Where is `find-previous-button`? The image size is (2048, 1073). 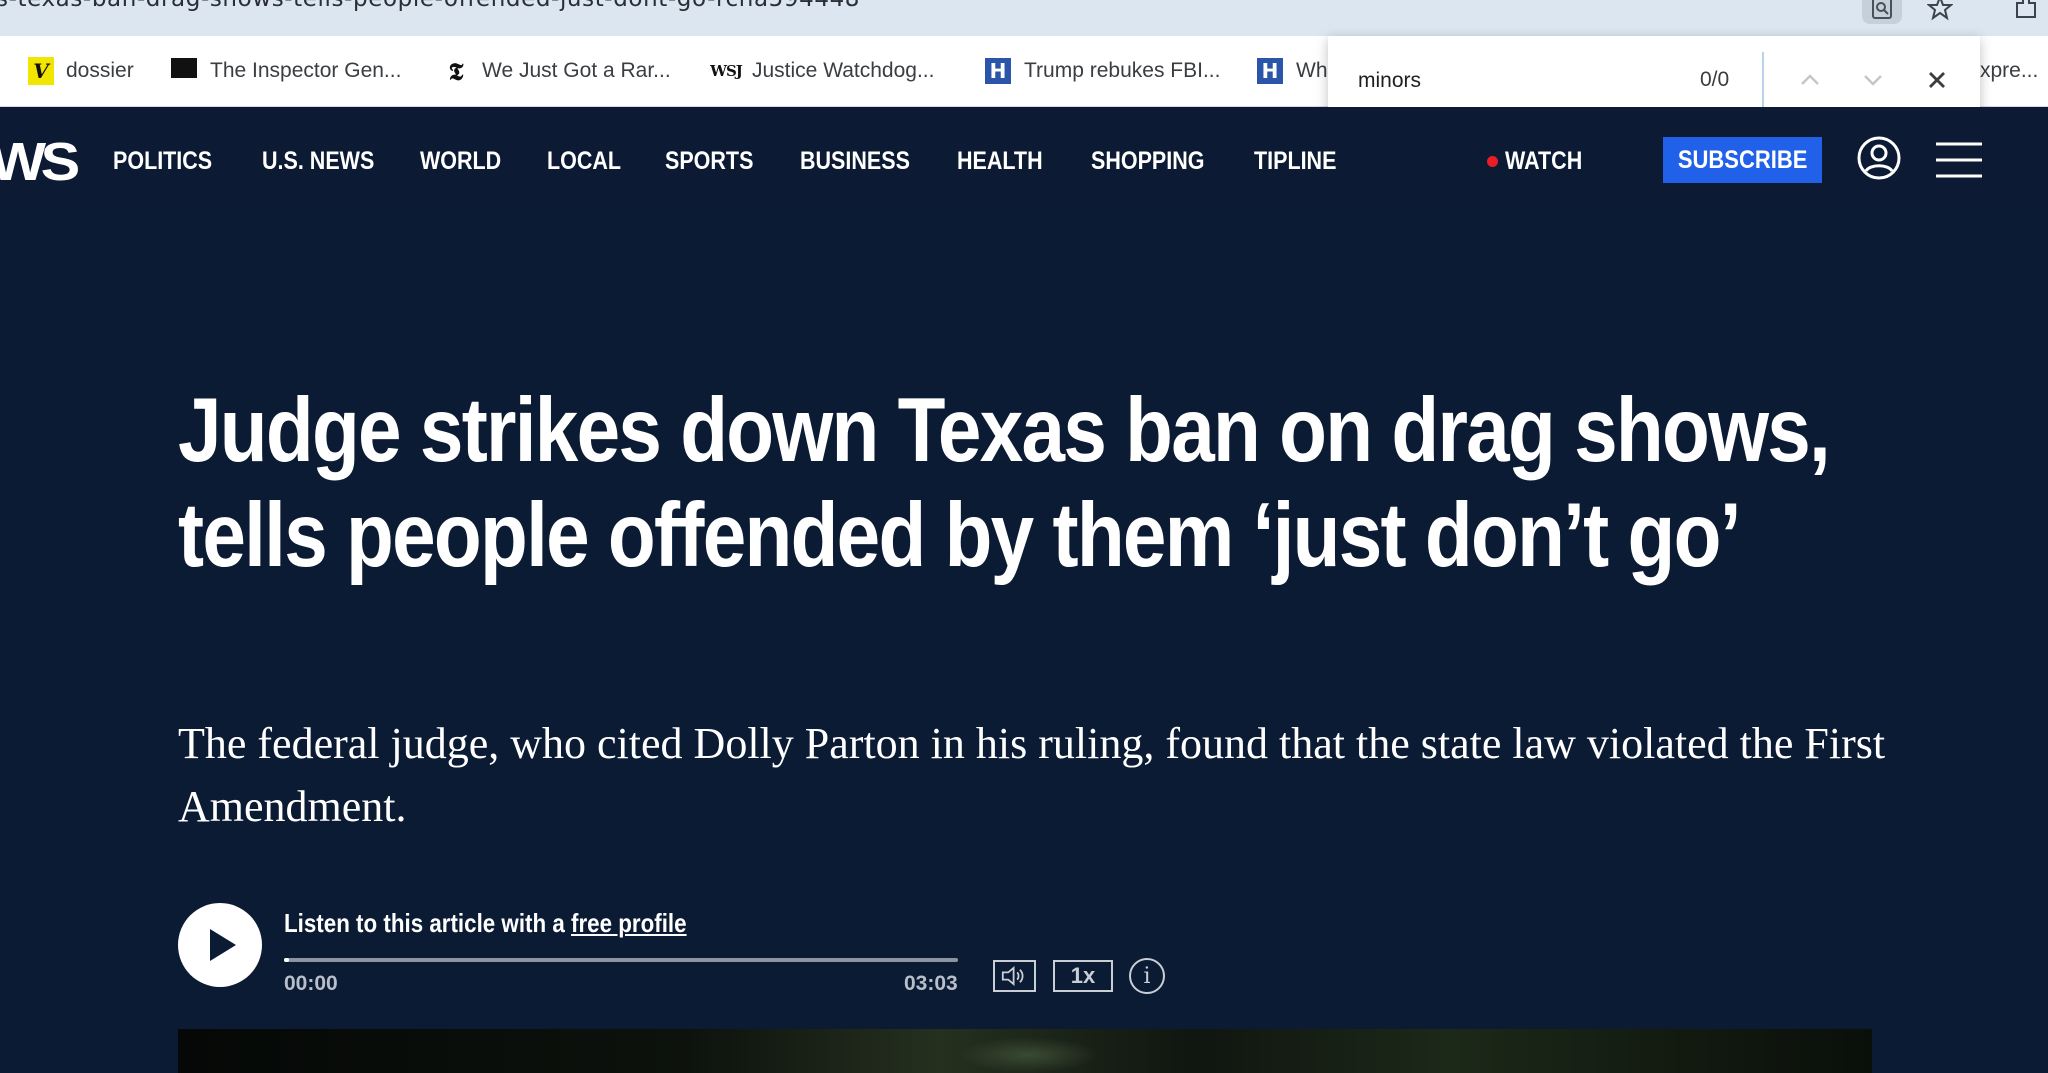
find-previous-button is located at coordinates (1810, 80).